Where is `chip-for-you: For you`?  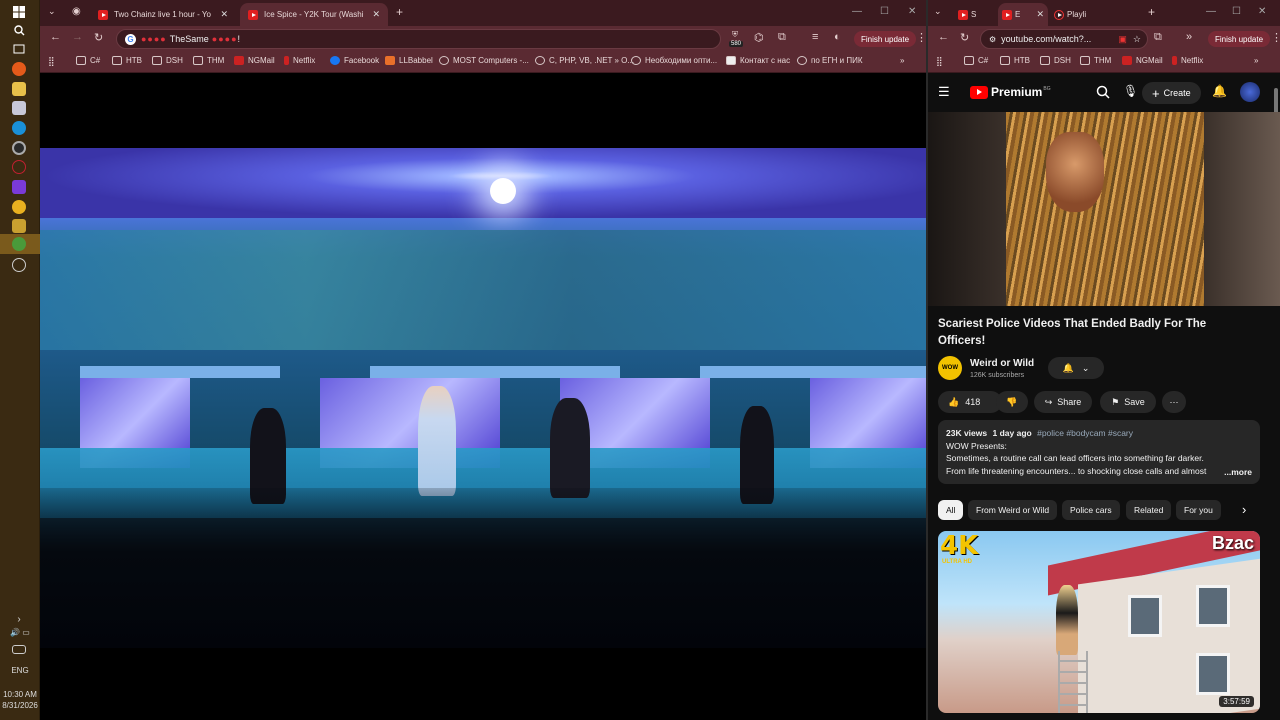 chip-for-you: For you is located at coordinates (1198, 510).